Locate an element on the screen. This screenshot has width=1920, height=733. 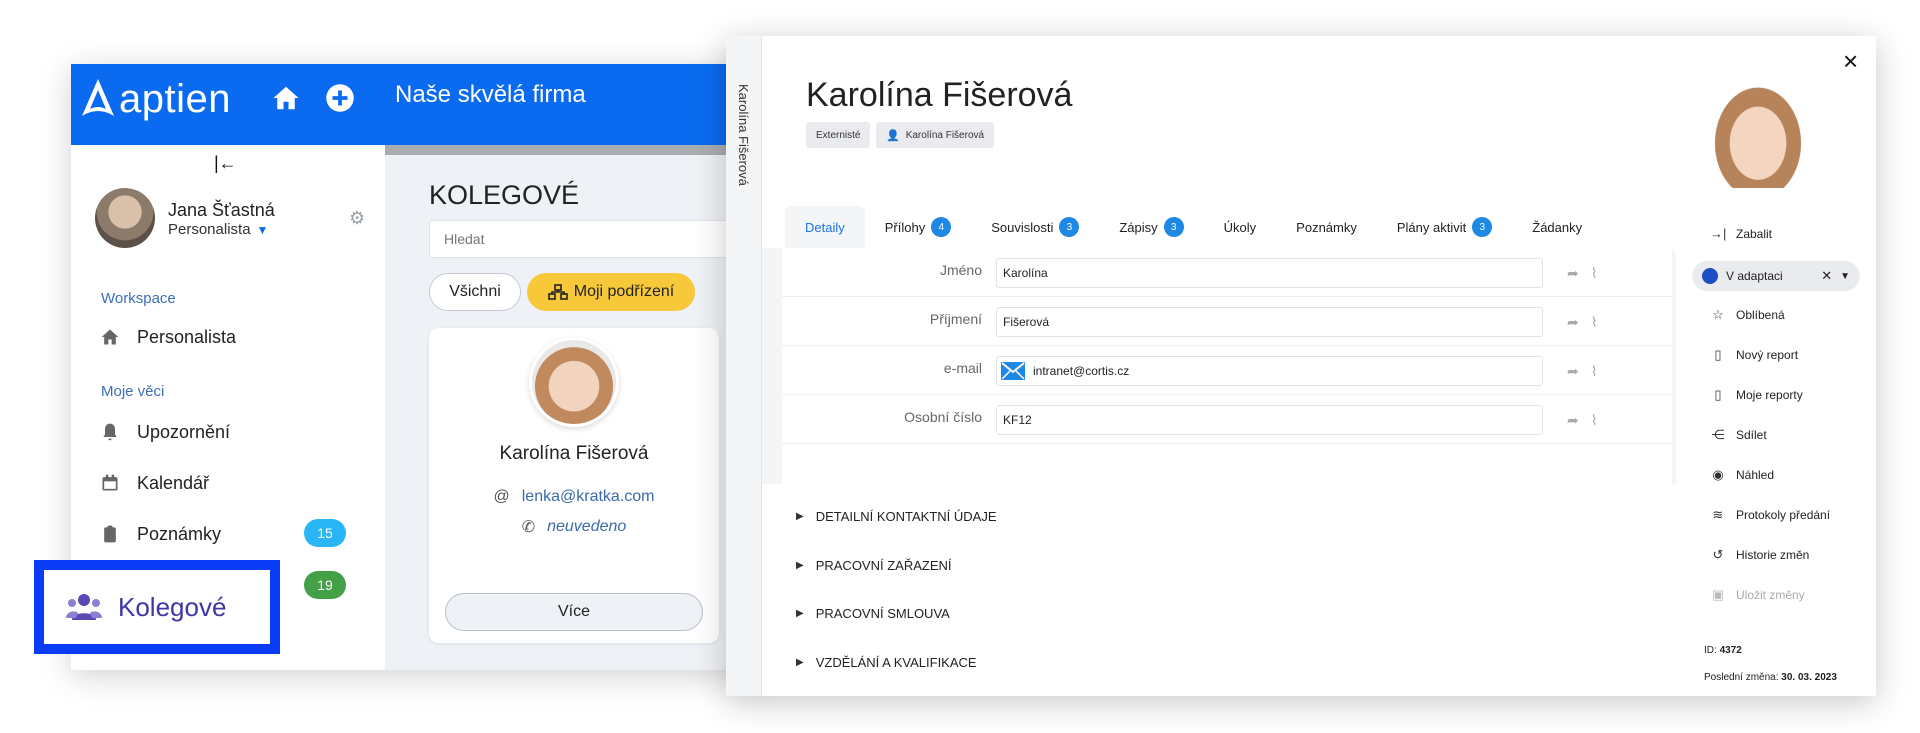
form-row-first-name: Jméno Karolína ➦ ⌇ is located at coordinates (1227, 272).